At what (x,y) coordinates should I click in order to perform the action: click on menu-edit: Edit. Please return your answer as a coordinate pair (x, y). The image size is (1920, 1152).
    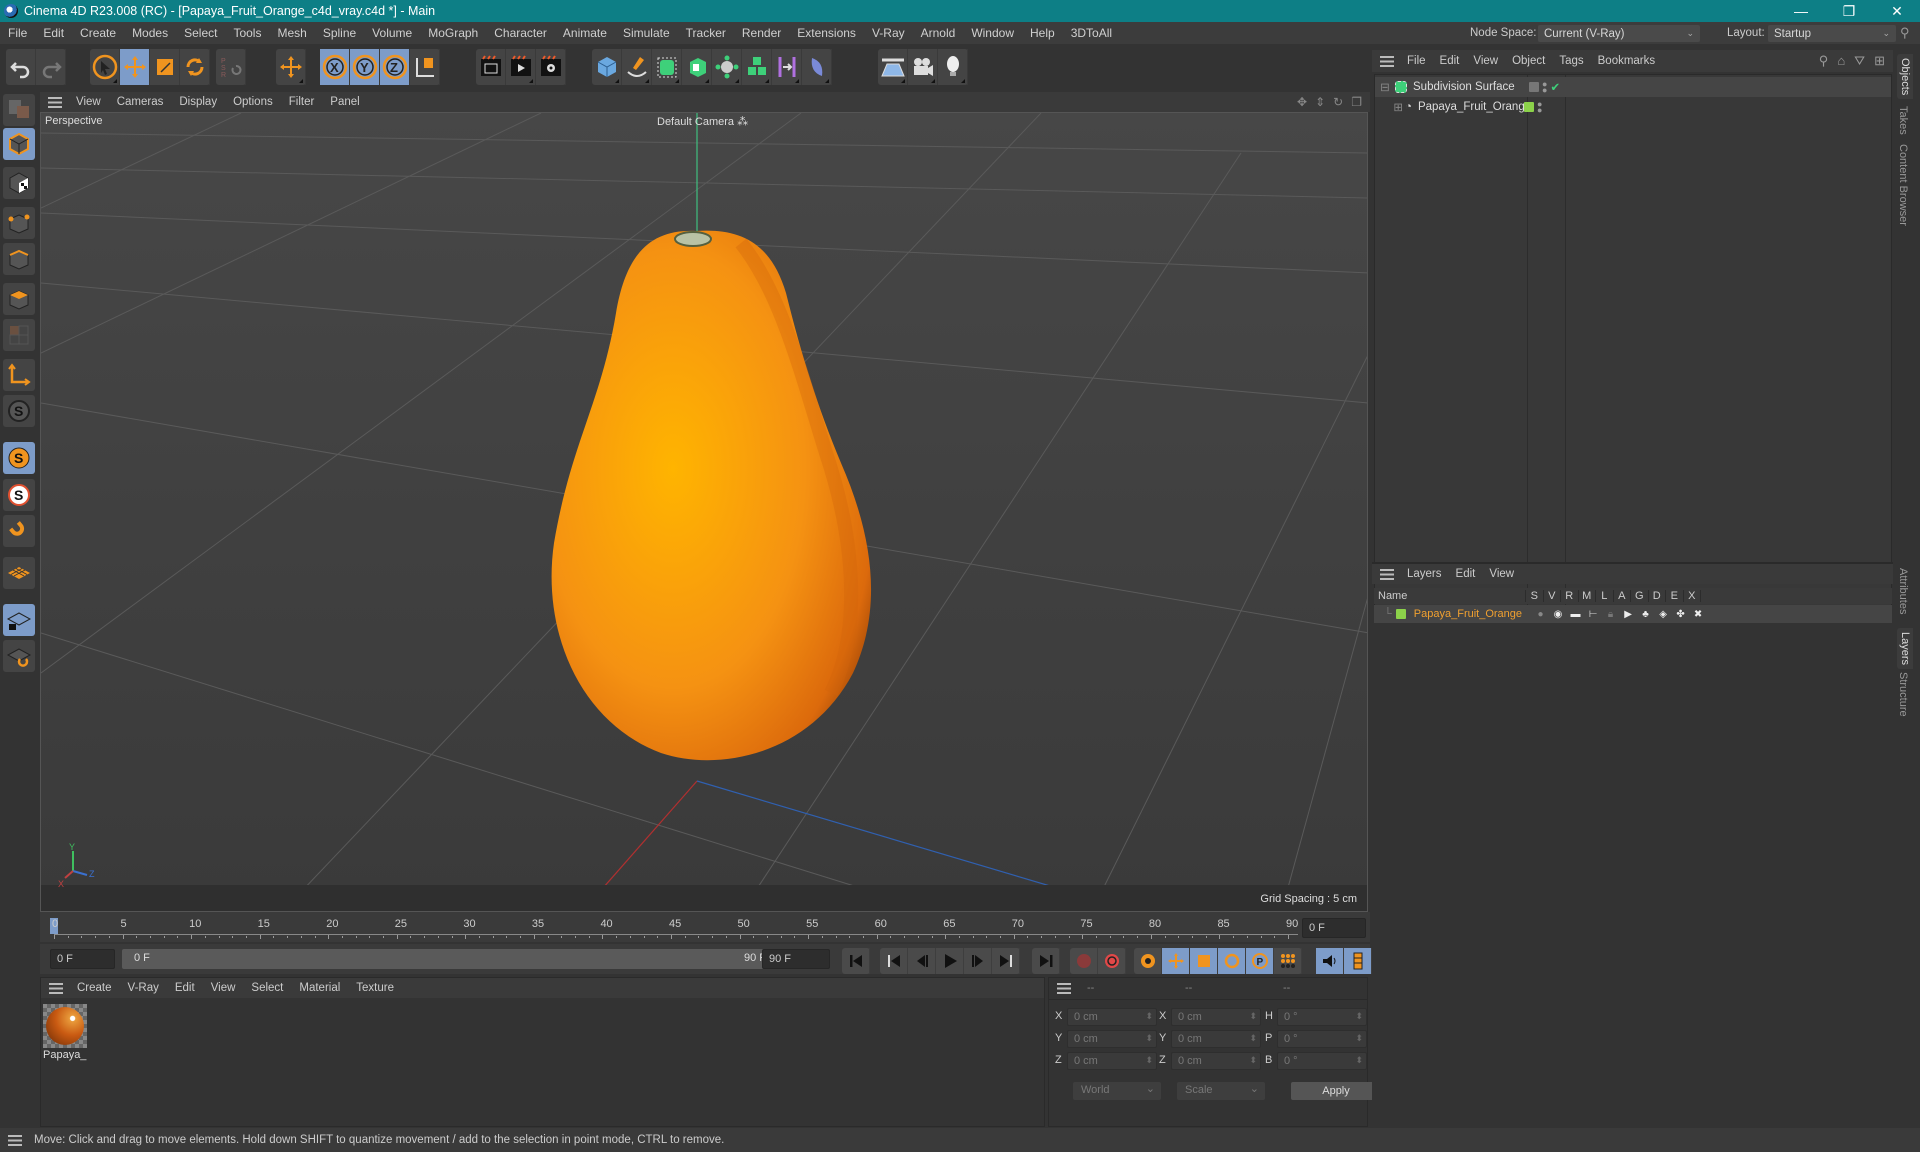
    Looking at the image, I should click on (53, 33).